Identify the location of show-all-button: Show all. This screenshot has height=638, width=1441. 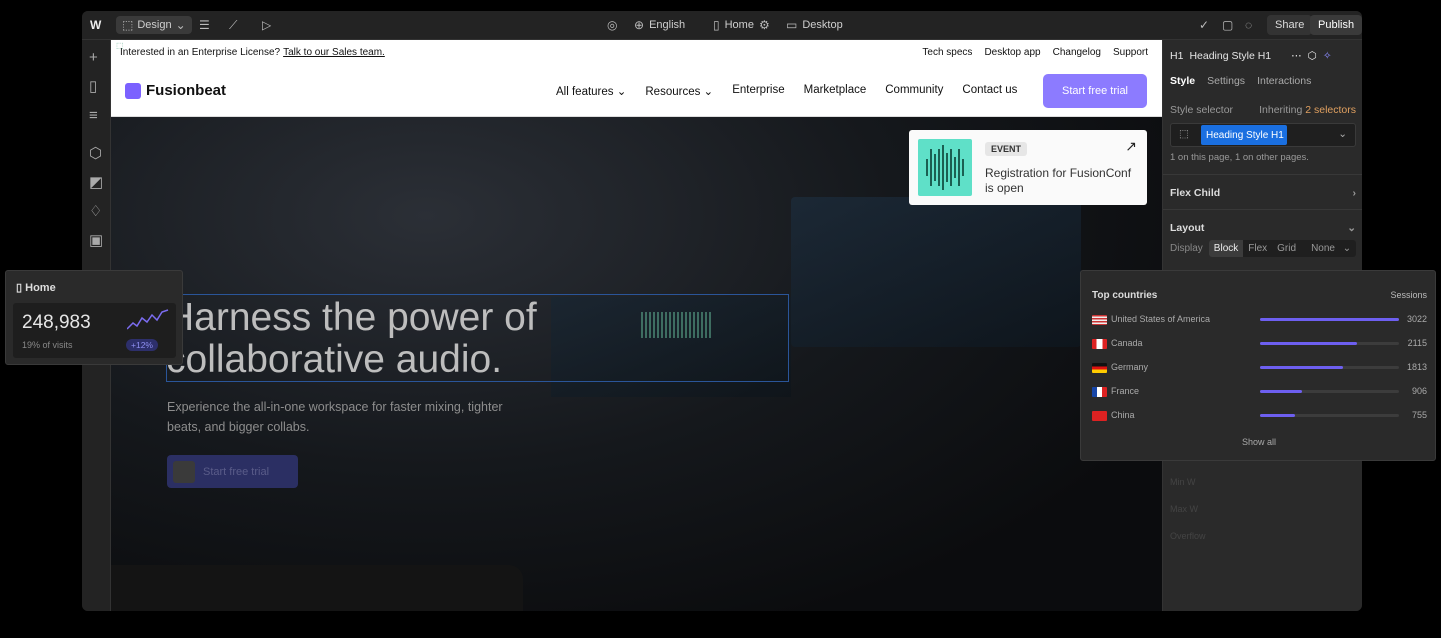
(1259, 442).